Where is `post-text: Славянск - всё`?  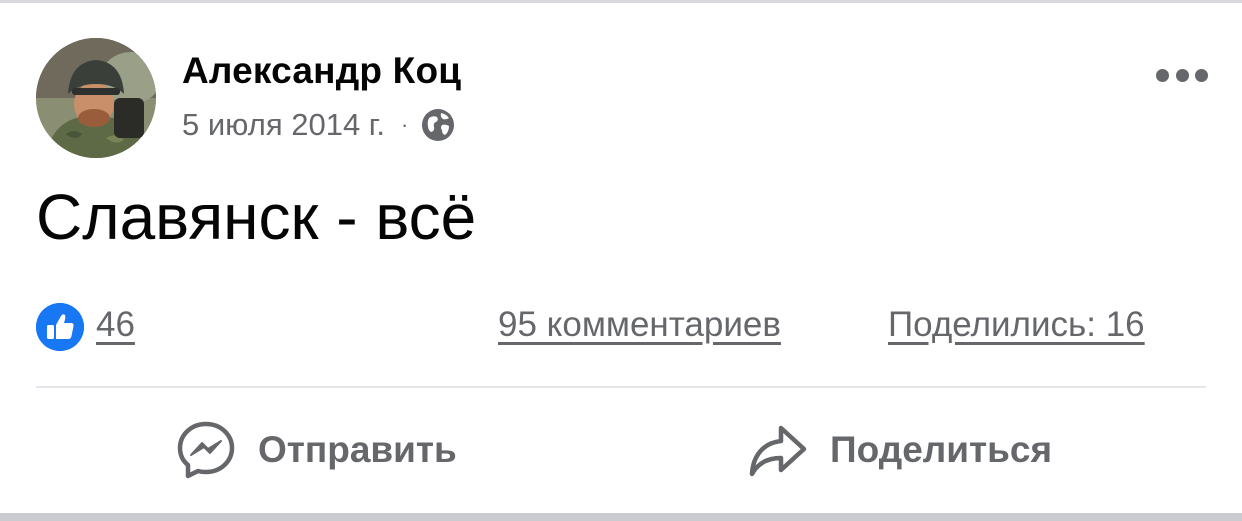 post-text: Славянск - всё is located at coordinates (256, 217).